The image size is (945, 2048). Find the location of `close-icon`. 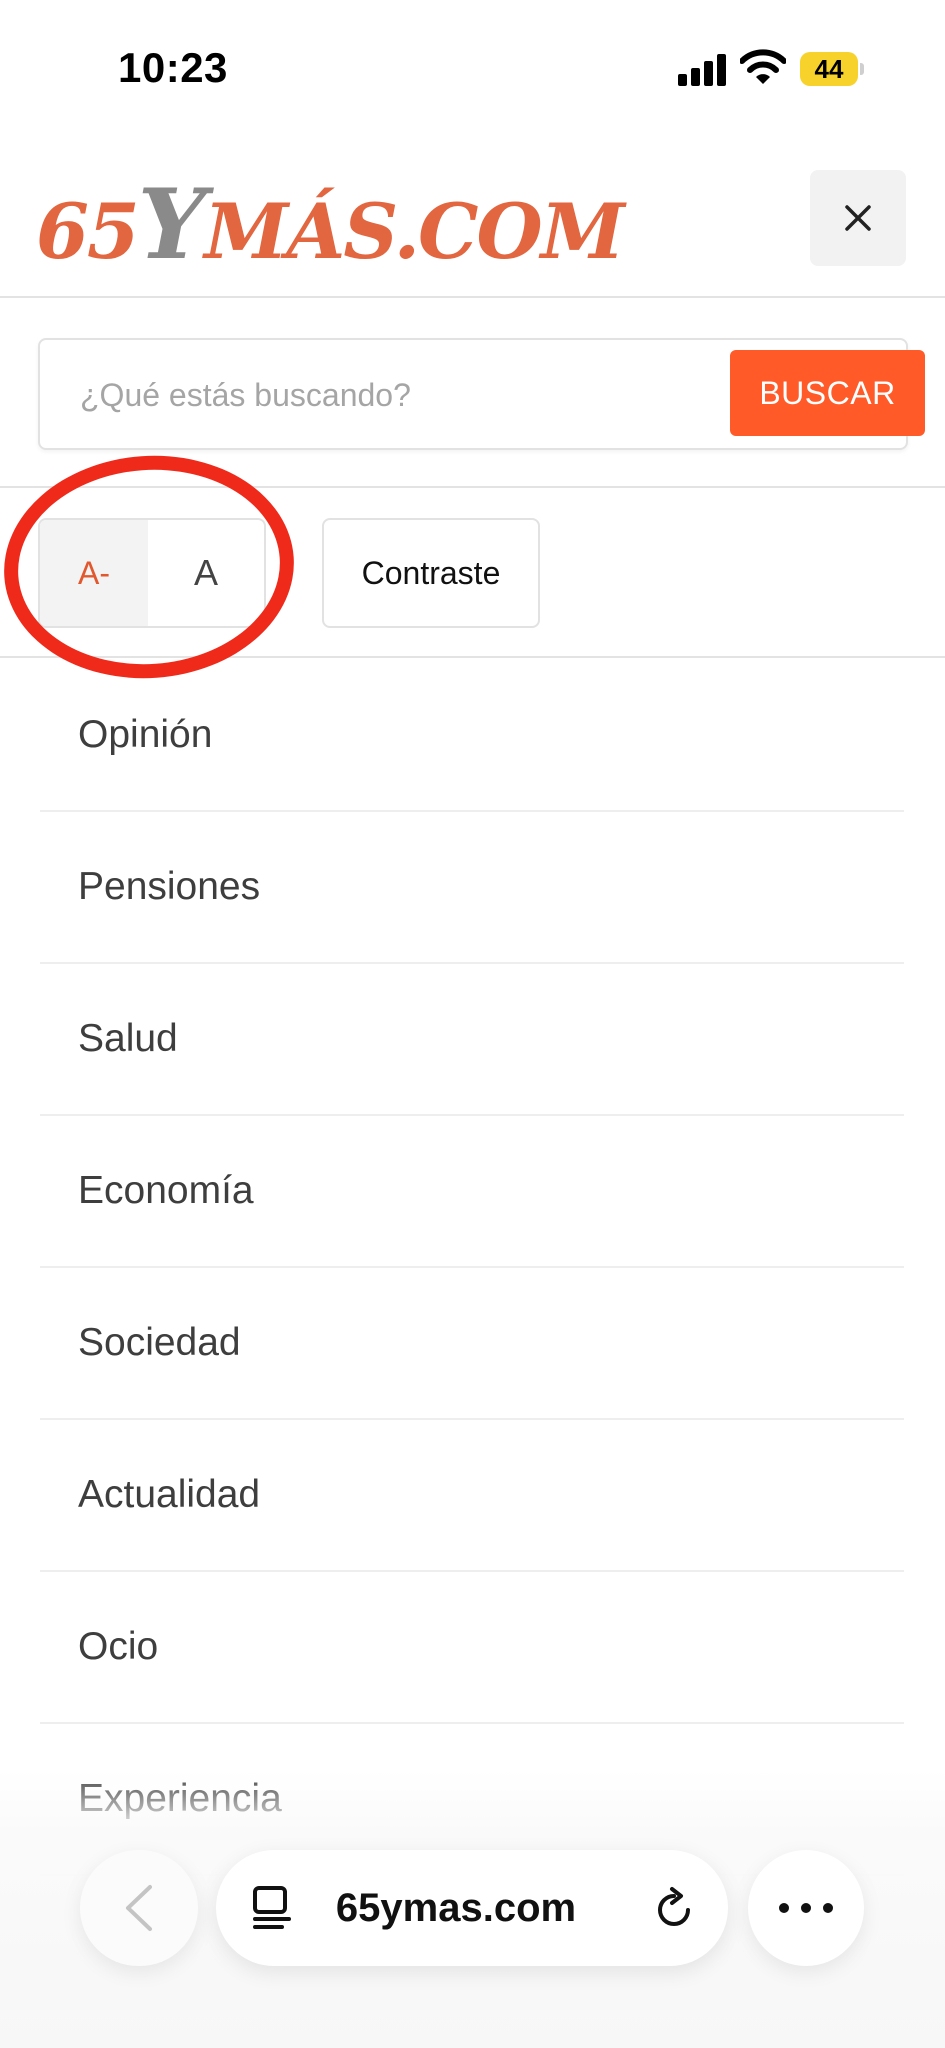

close-icon is located at coordinates (858, 218).